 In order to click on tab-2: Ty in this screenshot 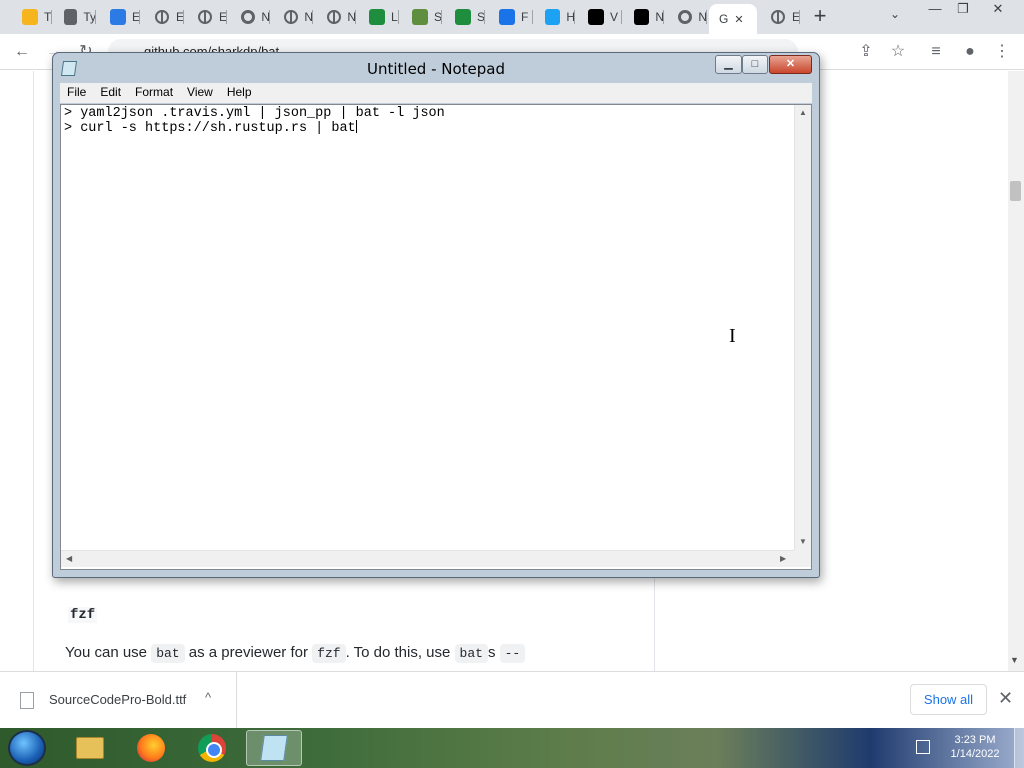, I will do `click(75, 17)`.